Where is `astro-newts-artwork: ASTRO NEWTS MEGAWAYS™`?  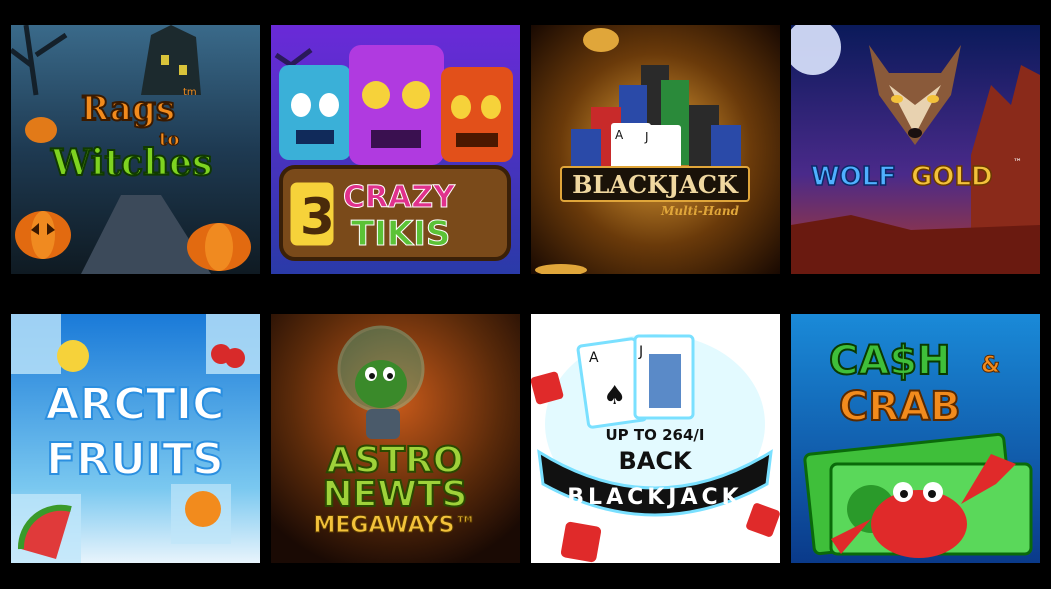 astro-newts-artwork: ASTRO NEWTS MEGAWAYS™ is located at coordinates (395, 438).